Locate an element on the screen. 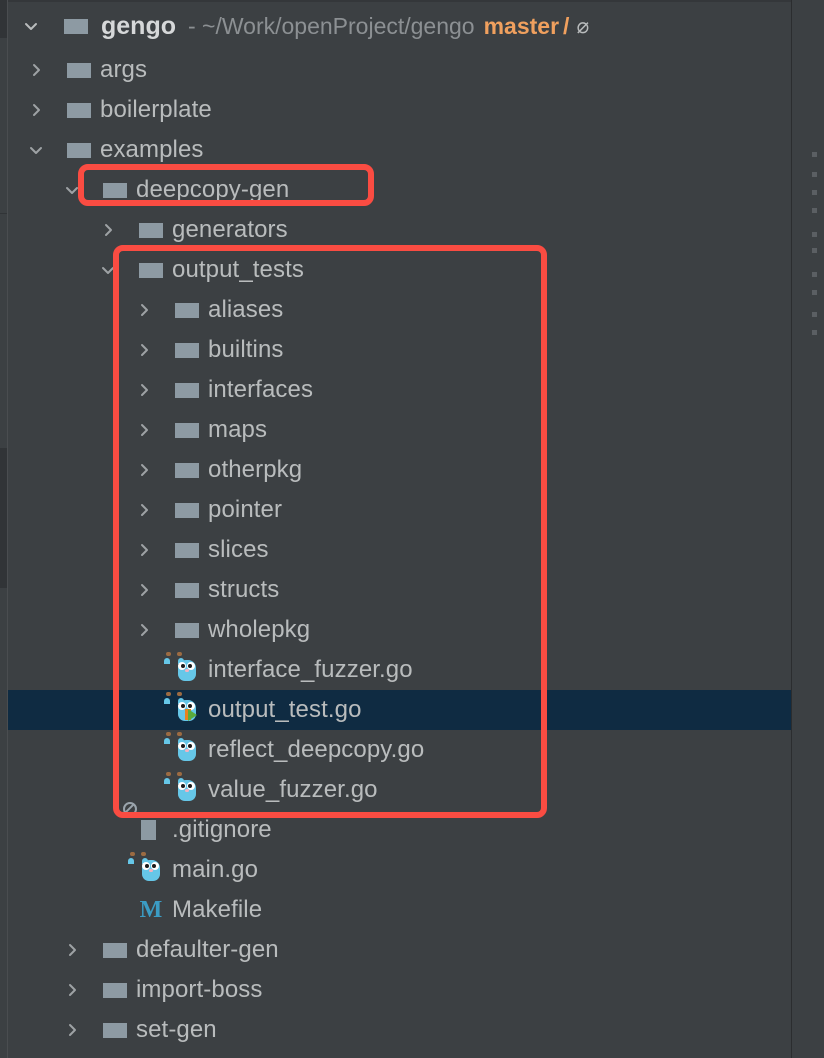  tree-row-label: Makefile is located at coordinates (217, 909).